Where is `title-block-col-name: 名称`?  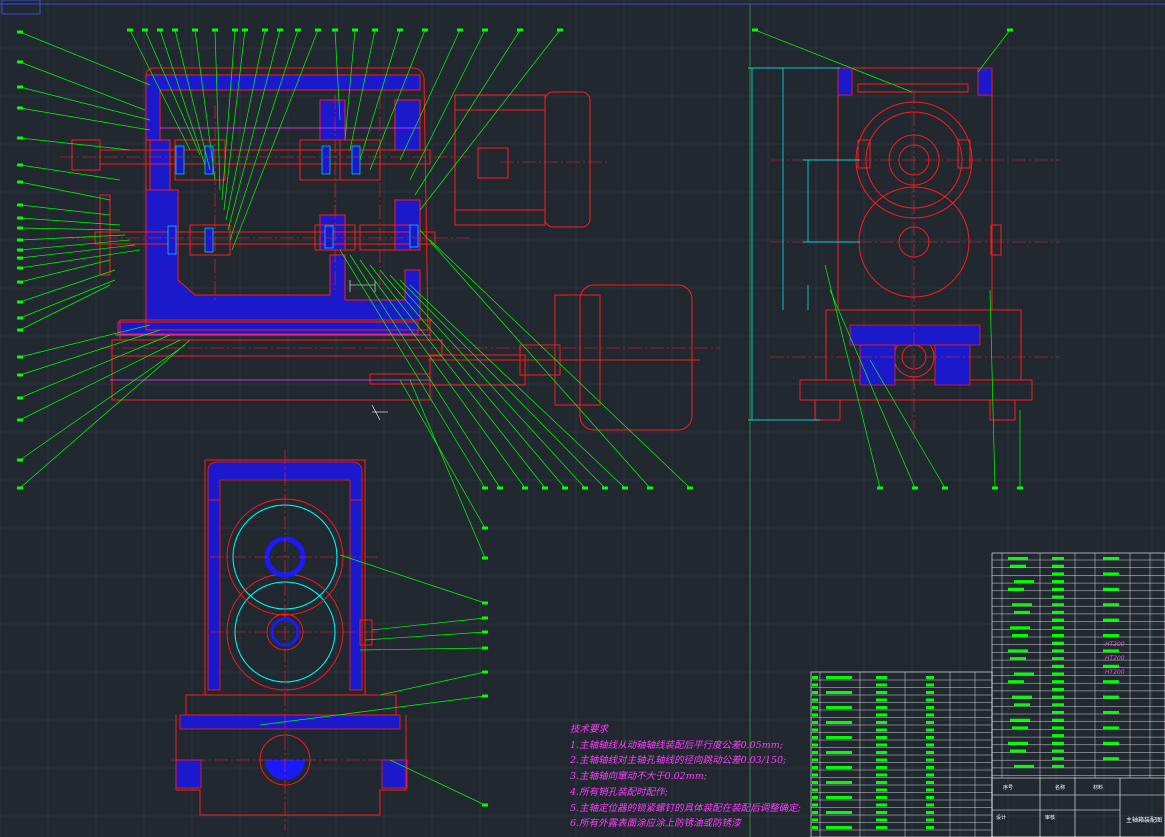 title-block-col-name: 名称 is located at coordinates (1060, 788).